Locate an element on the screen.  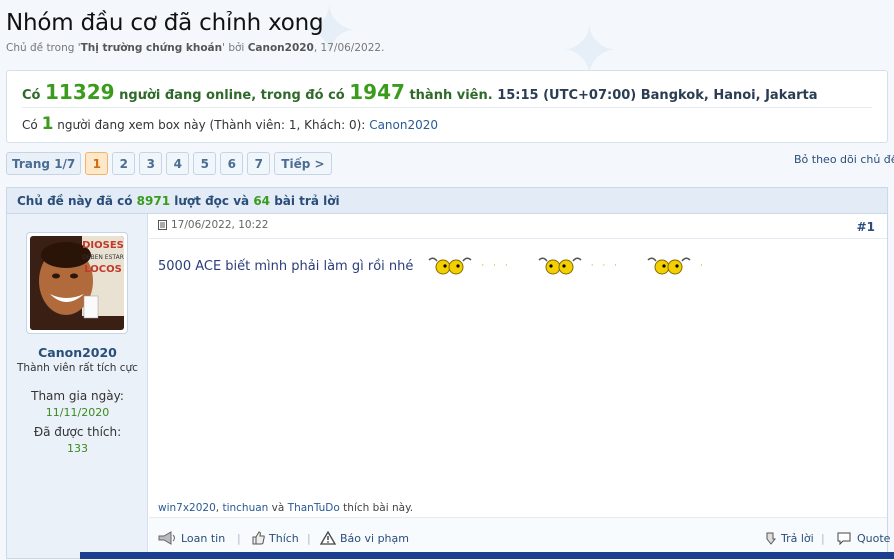
reply-button: Trả lời is located at coordinates (789, 538).